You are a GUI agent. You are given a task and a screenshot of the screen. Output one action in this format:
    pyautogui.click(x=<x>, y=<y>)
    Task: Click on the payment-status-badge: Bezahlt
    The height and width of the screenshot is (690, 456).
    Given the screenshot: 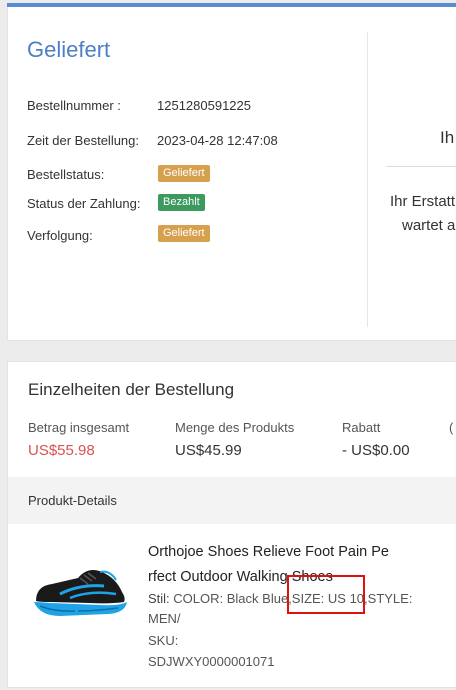 What is the action you would take?
    pyautogui.click(x=181, y=202)
    